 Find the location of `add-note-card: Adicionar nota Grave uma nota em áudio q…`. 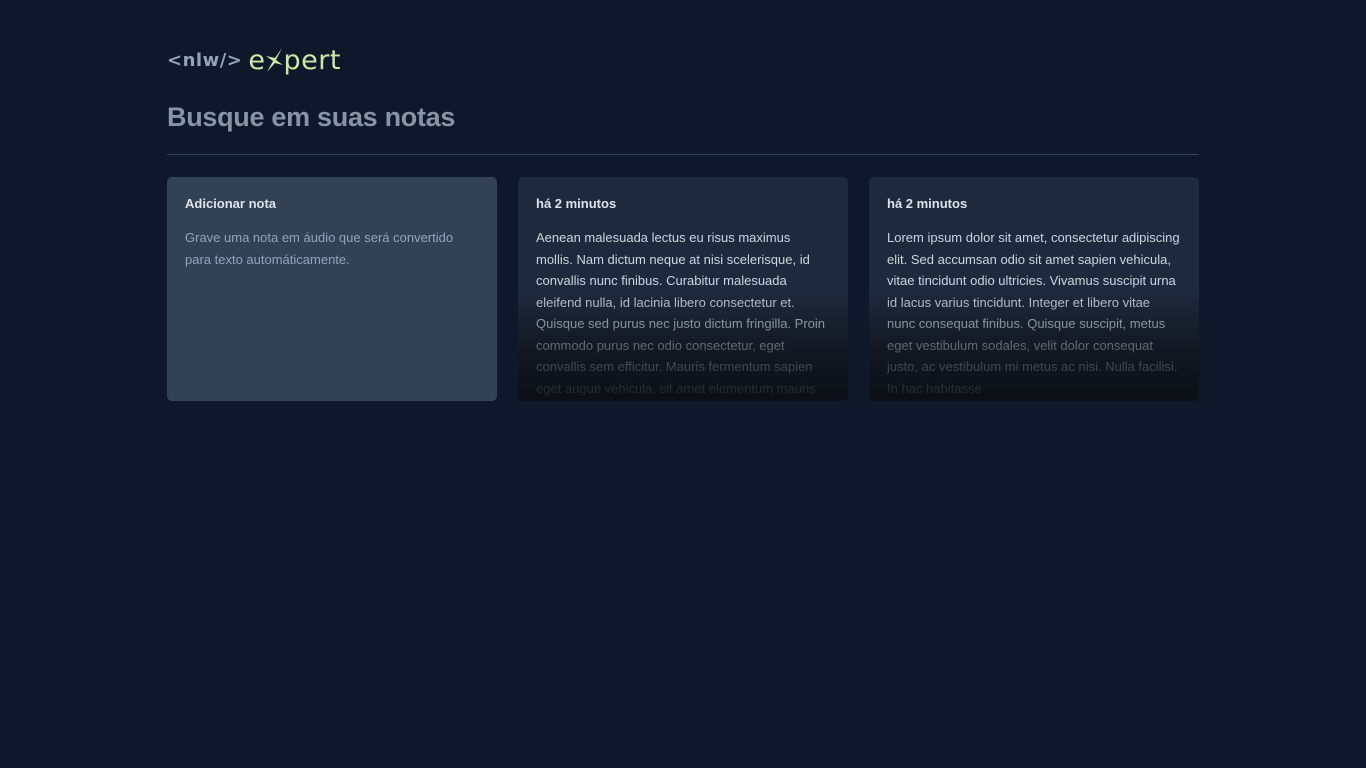

add-note-card: Adicionar nota Grave uma nota em áudio q… is located at coordinates (332, 289).